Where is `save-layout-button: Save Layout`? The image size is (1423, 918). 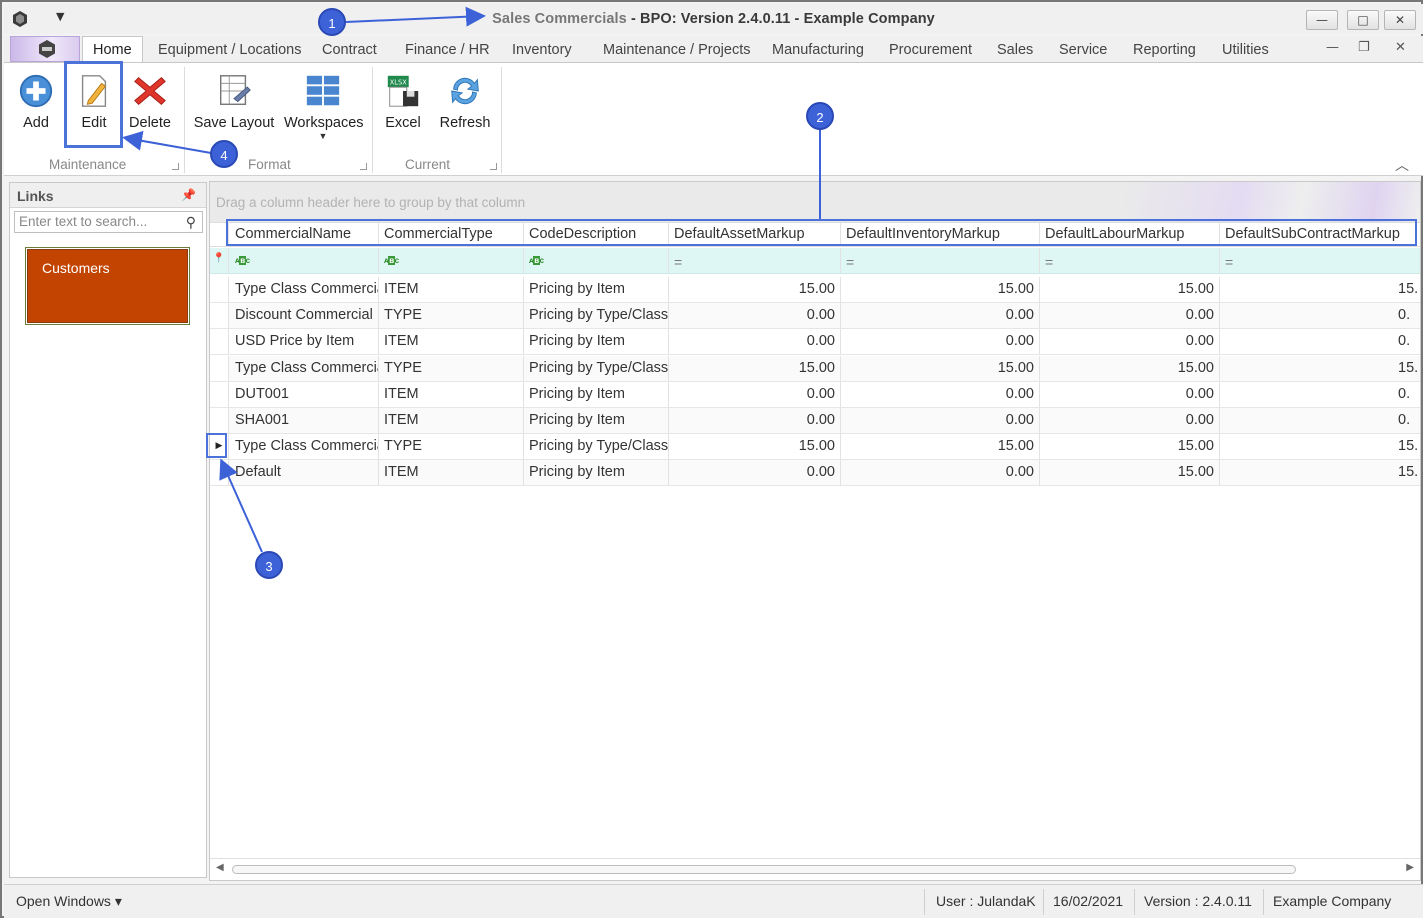
save-layout-button: Save Layout is located at coordinates (234, 101).